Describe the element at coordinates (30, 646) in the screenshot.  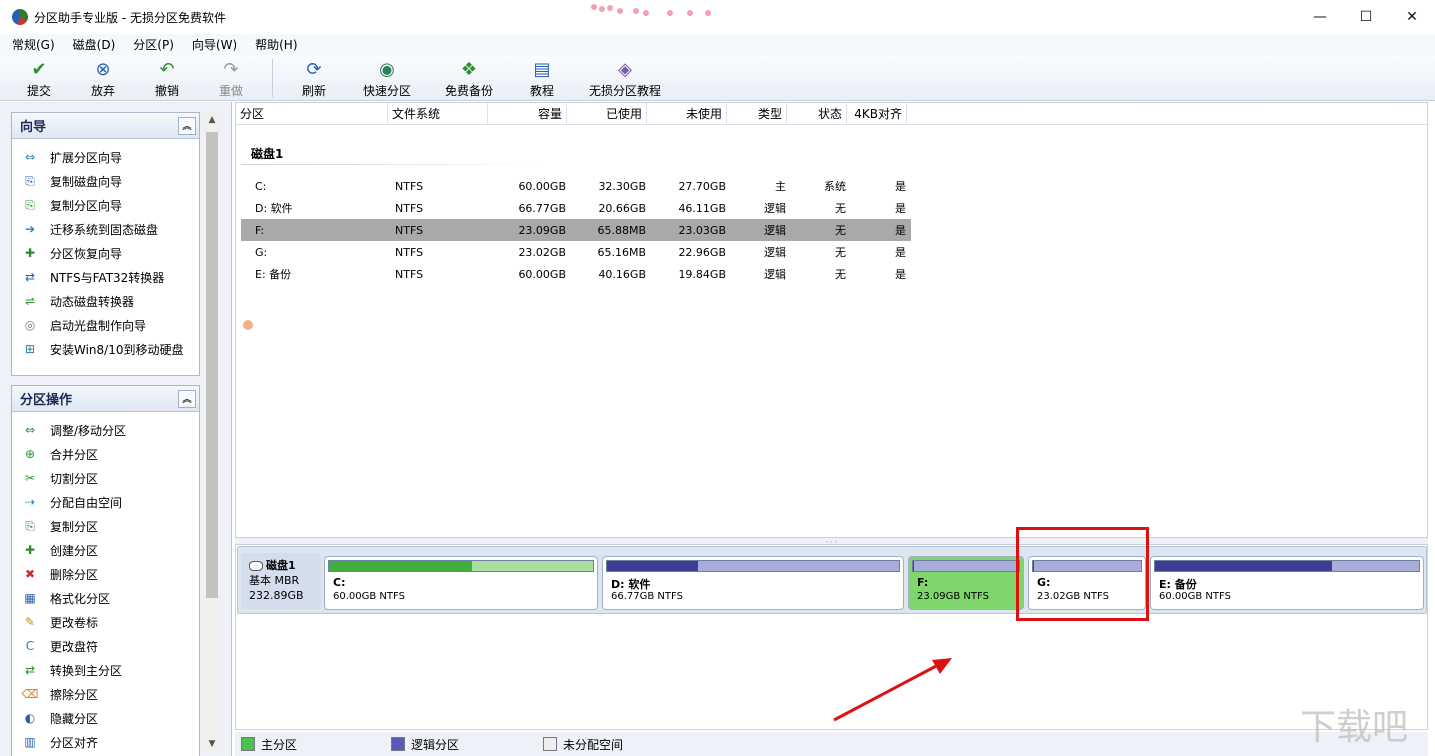
I see `change-letter-icon: C` at that location.